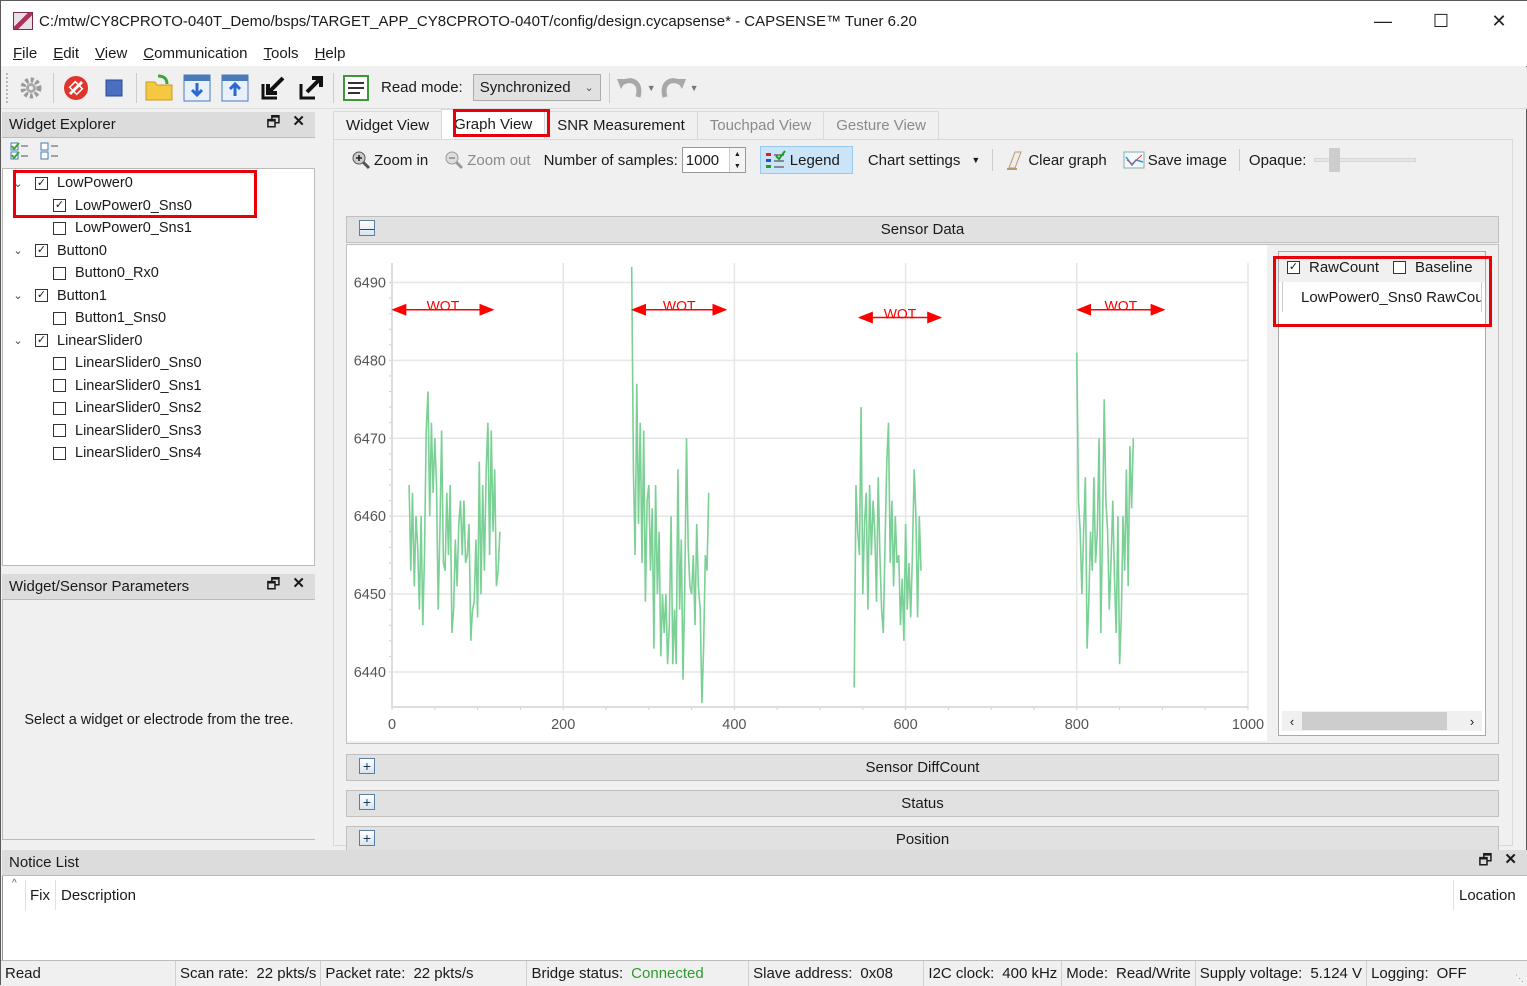  Describe the element at coordinates (922, 767) in the screenshot. I see `diffcount-header: + Sensor DiffCount` at that location.